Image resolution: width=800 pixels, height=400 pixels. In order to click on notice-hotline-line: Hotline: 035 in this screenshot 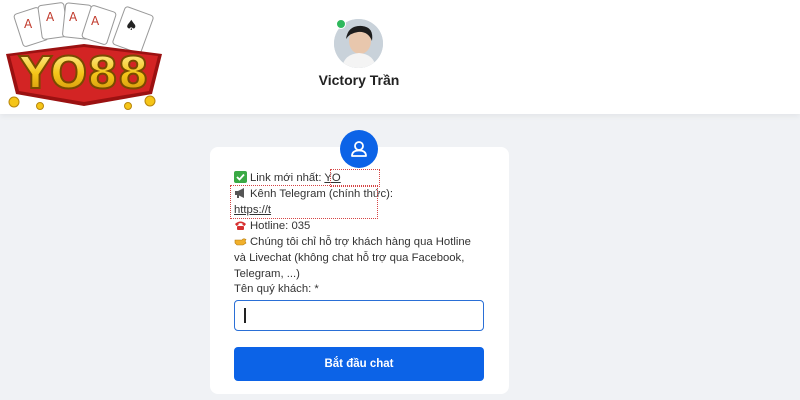, I will do `click(359, 226)`.